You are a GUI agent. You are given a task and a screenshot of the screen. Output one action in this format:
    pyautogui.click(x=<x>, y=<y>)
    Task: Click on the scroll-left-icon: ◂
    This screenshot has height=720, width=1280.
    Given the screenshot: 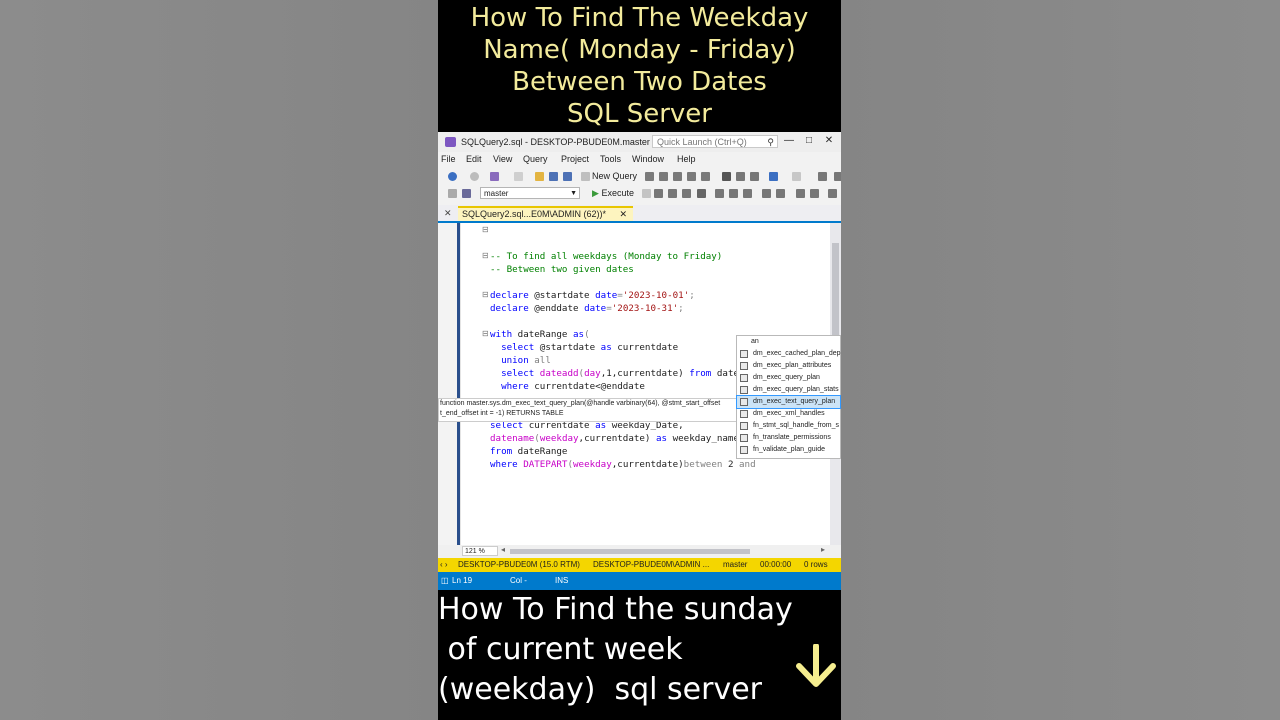 What is the action you would take?
    pyautogui.click(x=503, y=549)
    